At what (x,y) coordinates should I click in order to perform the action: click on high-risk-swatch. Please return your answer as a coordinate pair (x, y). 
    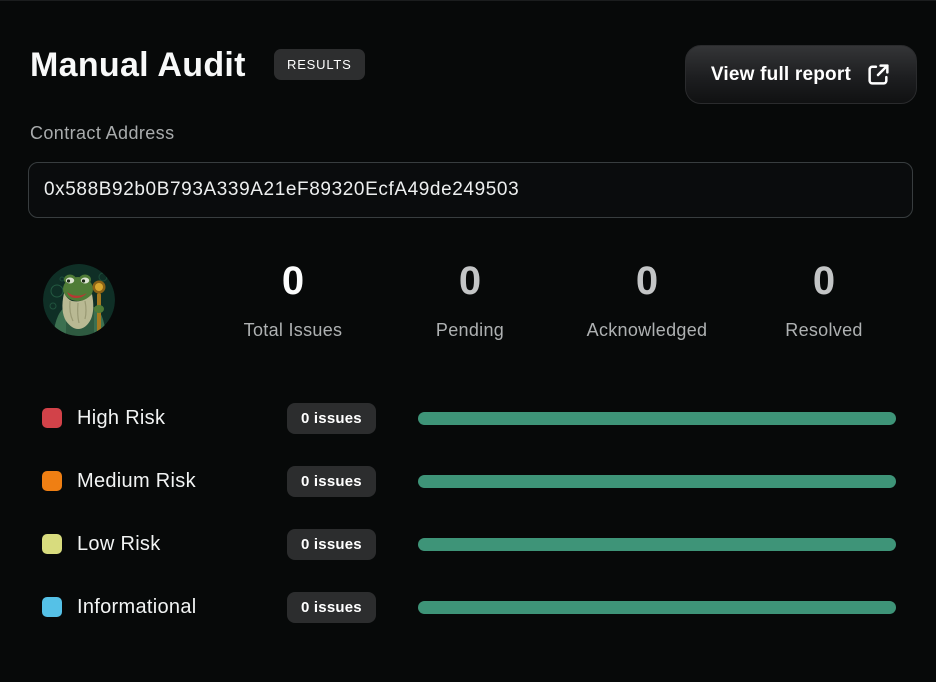
    Looking at the image, I should click on (52, 418).